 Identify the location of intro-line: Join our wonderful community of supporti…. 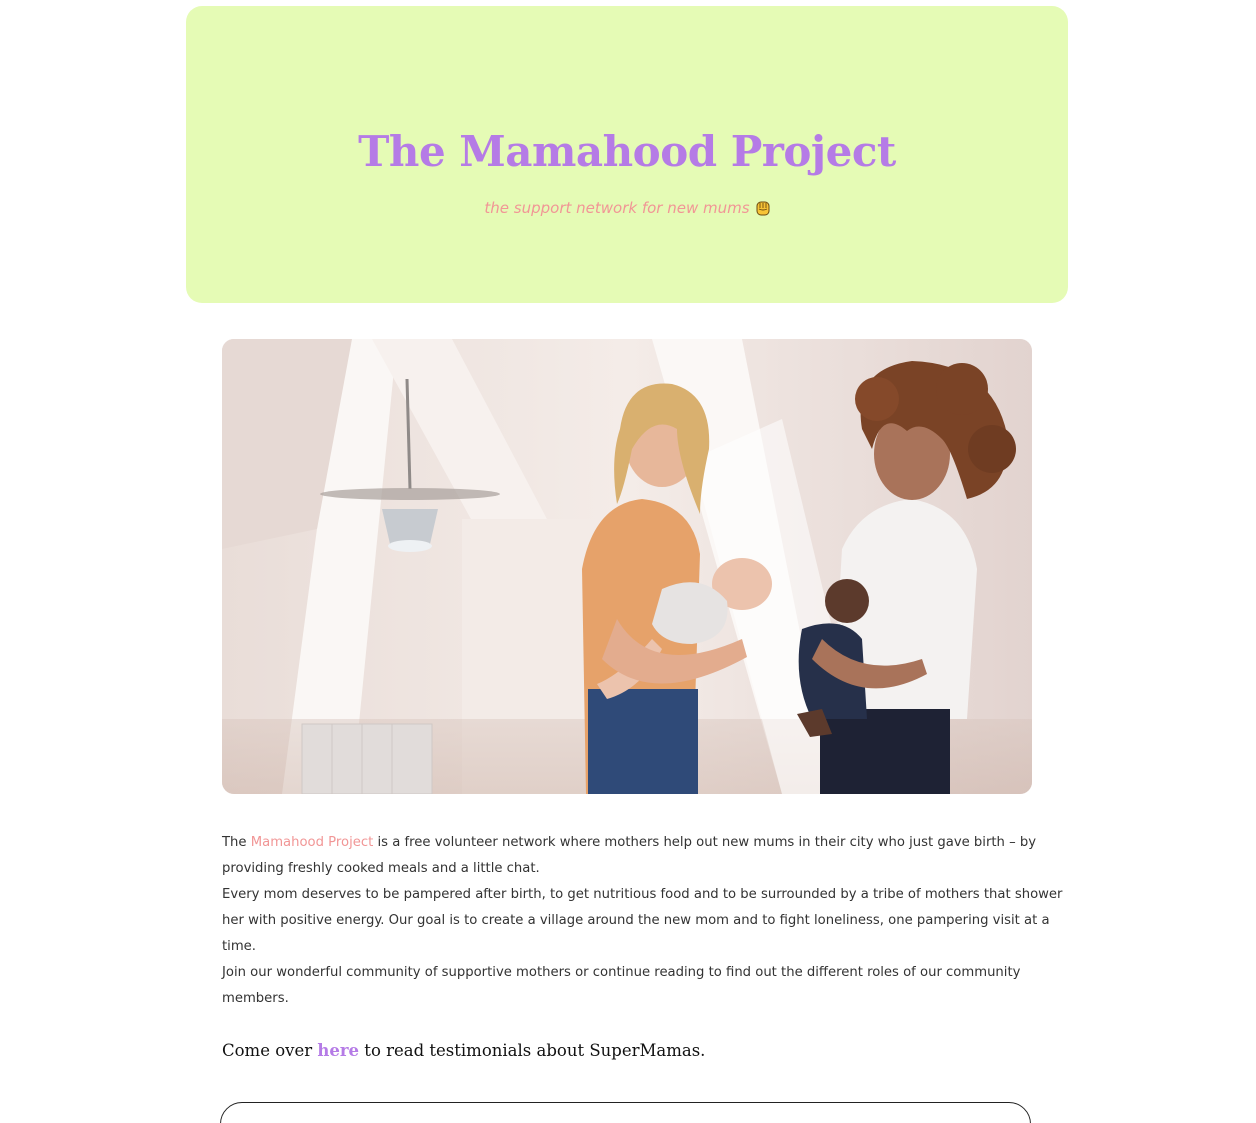
(621, 972).